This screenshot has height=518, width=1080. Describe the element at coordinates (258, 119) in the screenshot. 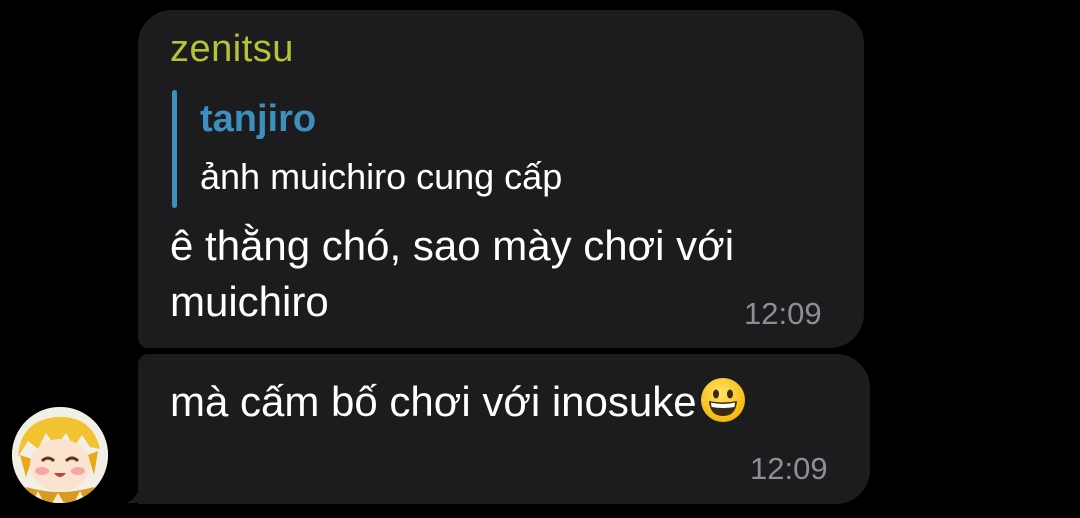

I see `reply-sender-name: tanjiro` at that location.